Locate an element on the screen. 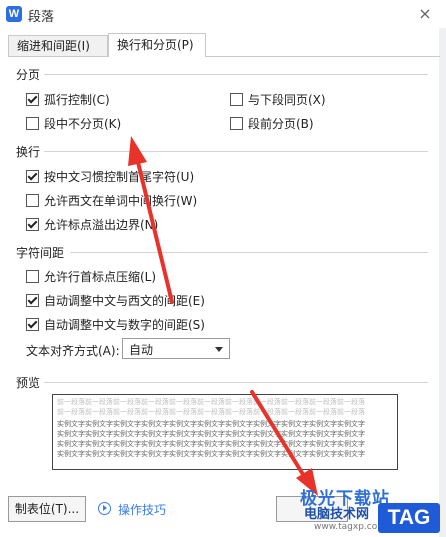 The height and width of the screenshot is (537, 446). checkbox-keep-with-next: 与下段同页(X) is located at coordinates (278, 99).